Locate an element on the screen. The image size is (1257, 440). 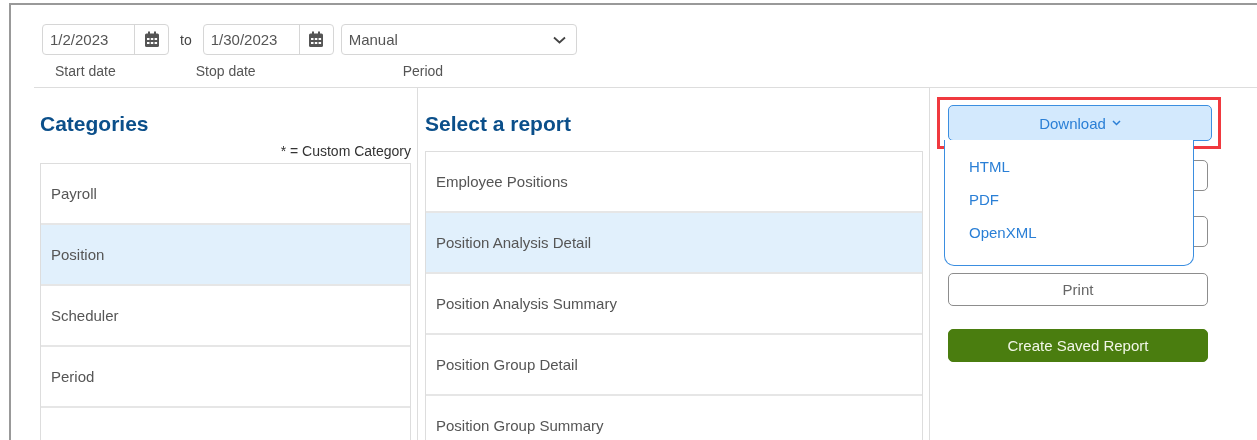
menu-item: HTML is located at coordinates (989, 166).